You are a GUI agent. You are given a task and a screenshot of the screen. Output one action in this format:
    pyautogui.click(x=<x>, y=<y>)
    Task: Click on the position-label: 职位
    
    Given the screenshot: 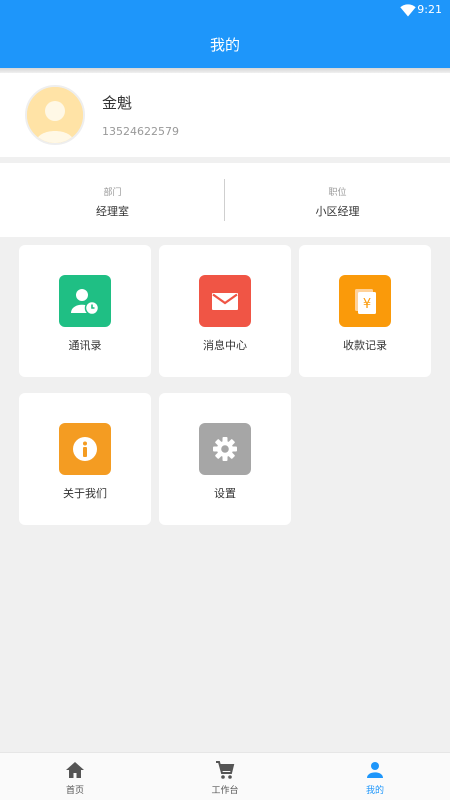 What is the action you would take?
    pyautogui.click(x=337, y=193)
    